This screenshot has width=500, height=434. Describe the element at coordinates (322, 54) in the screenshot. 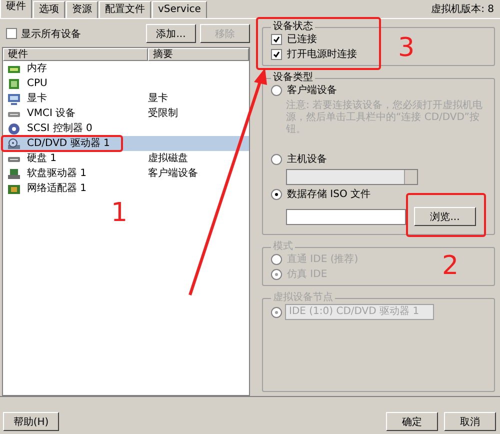

I see `checkbox-label: 打开电源时连接` at that location.